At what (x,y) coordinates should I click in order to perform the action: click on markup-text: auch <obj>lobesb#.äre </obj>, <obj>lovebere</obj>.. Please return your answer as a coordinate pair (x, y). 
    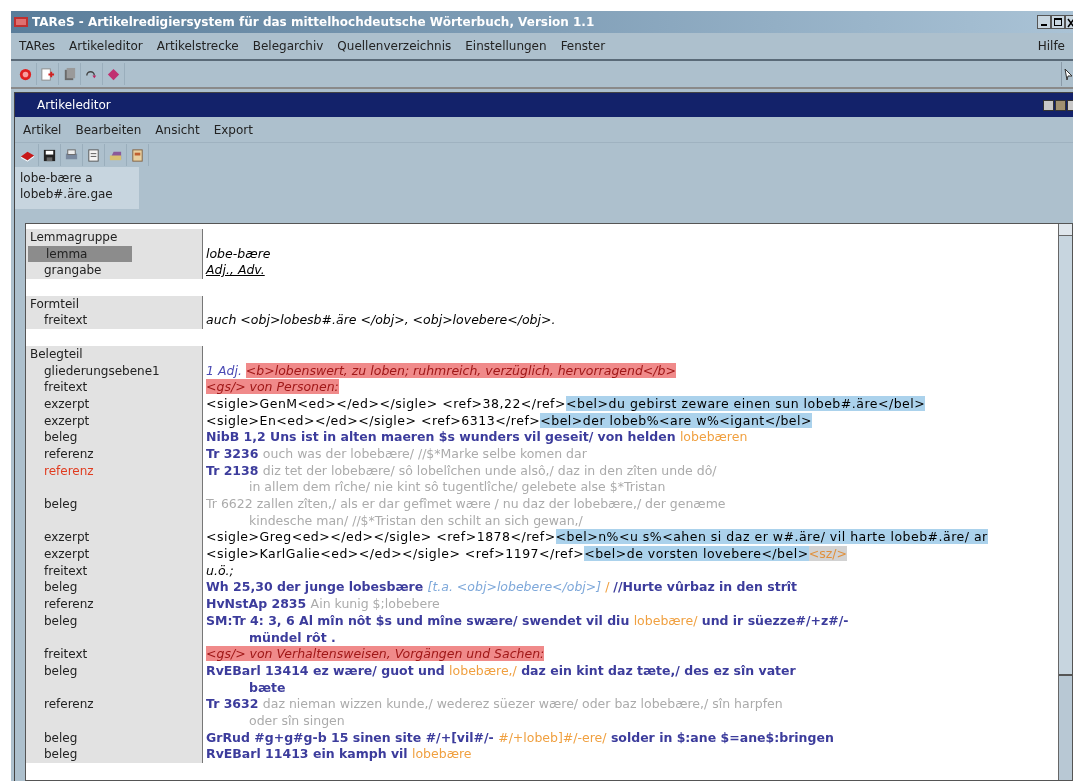
    Looking at the image, I should click on (381, 320).